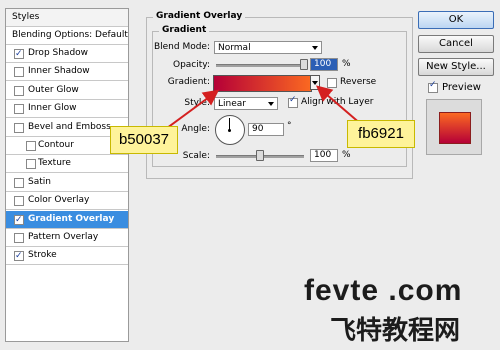 The width and height of the screenshot is (500, 350). What do you see at coordinates (144, 140) in the screenshot?
I see `callout-start-color: b50037` at bounding box center [144, 140].